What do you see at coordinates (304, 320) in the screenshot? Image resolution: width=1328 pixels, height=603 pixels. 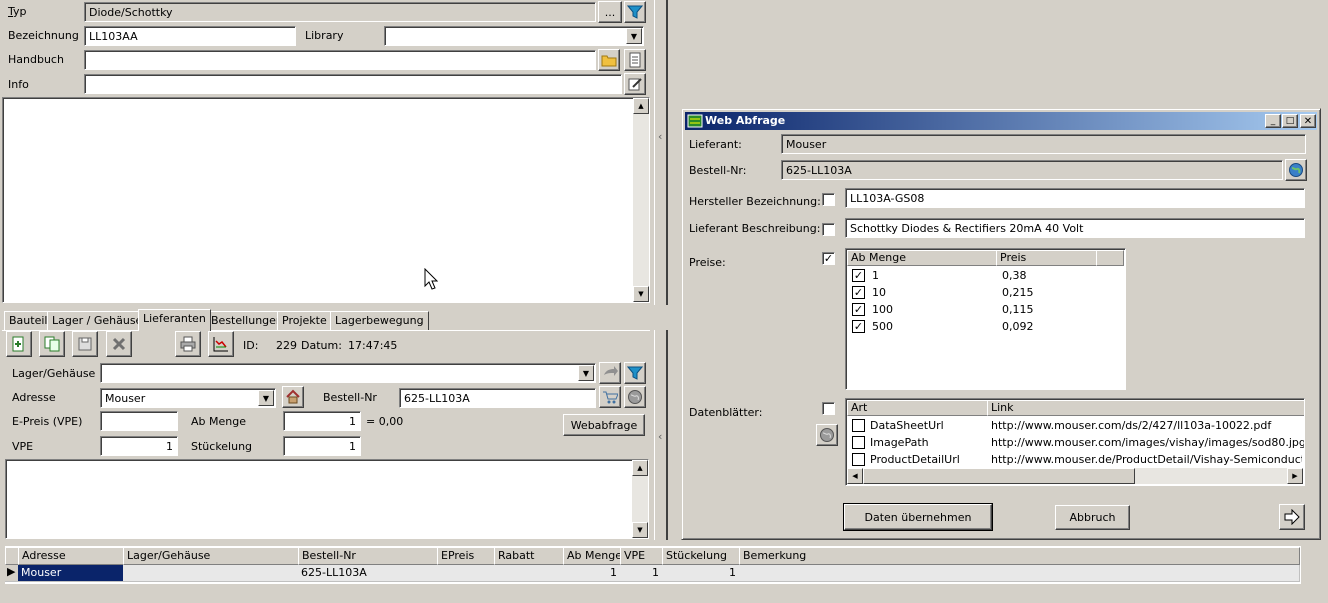 I see `tab-projekte: Projekte` at bounding box center [304, 320].